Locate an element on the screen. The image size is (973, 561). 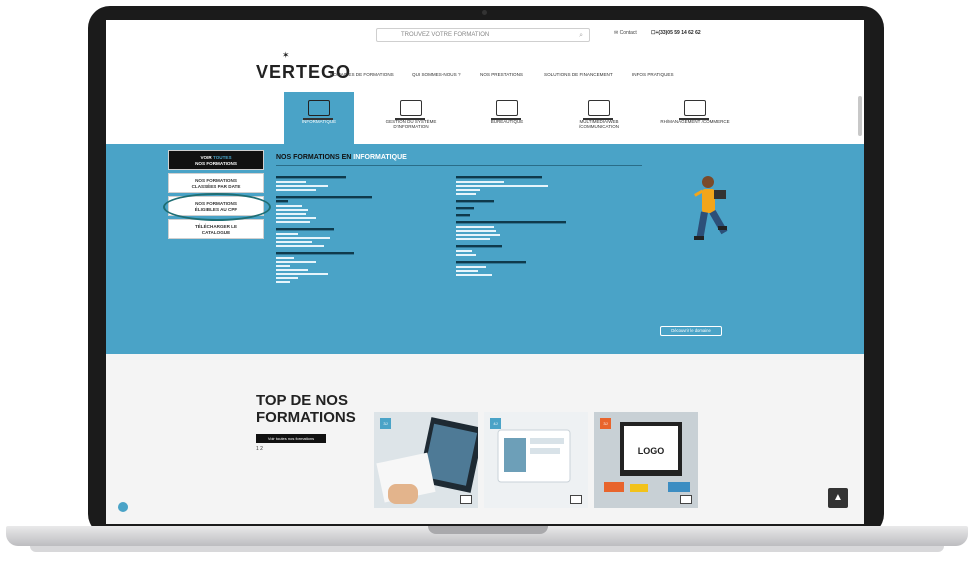
btn-line: CATALOGUE is located at coordinates (216, 232).